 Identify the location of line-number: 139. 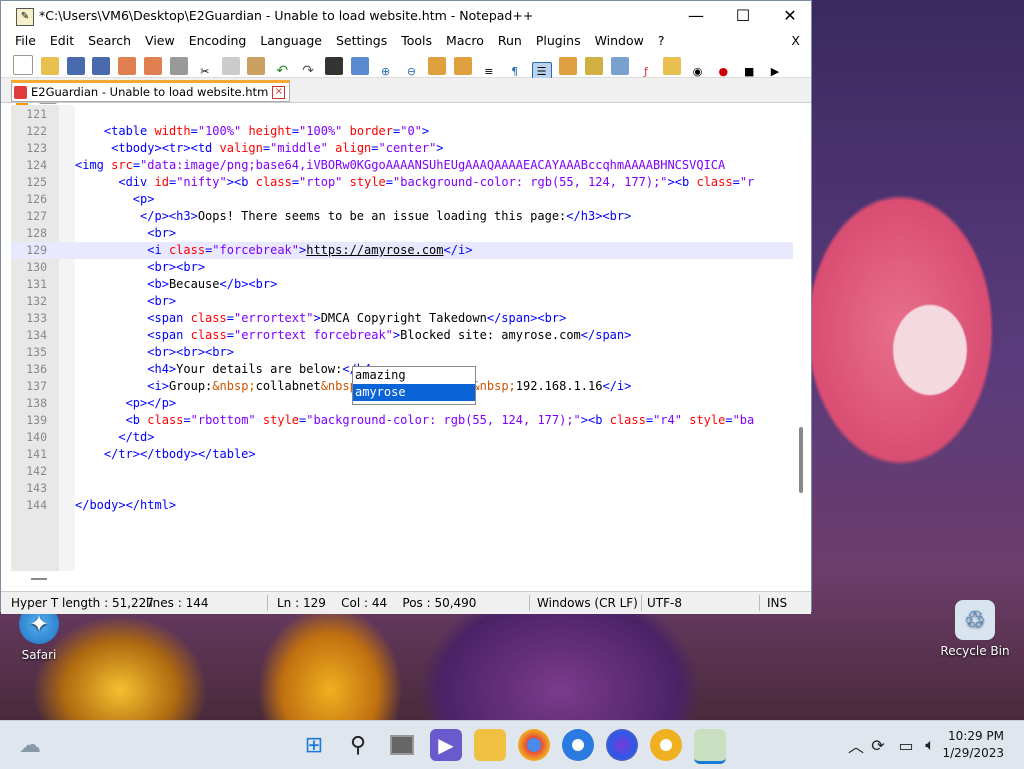
(36, 420).